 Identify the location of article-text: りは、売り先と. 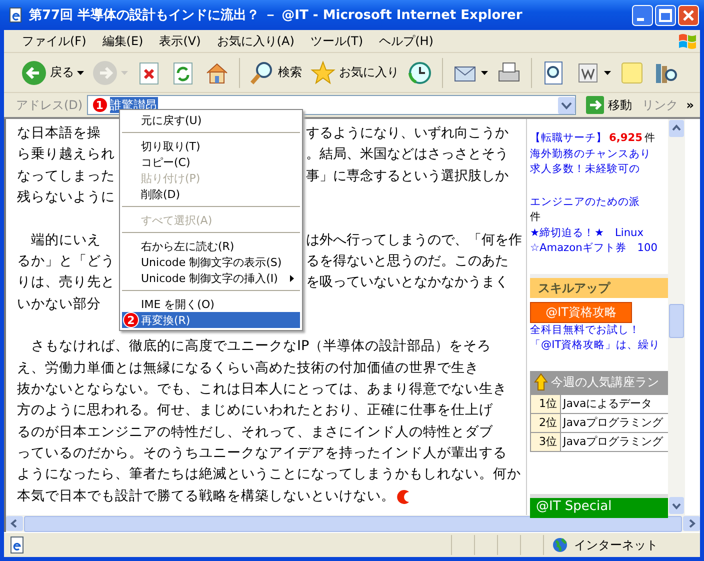
(66, 282).